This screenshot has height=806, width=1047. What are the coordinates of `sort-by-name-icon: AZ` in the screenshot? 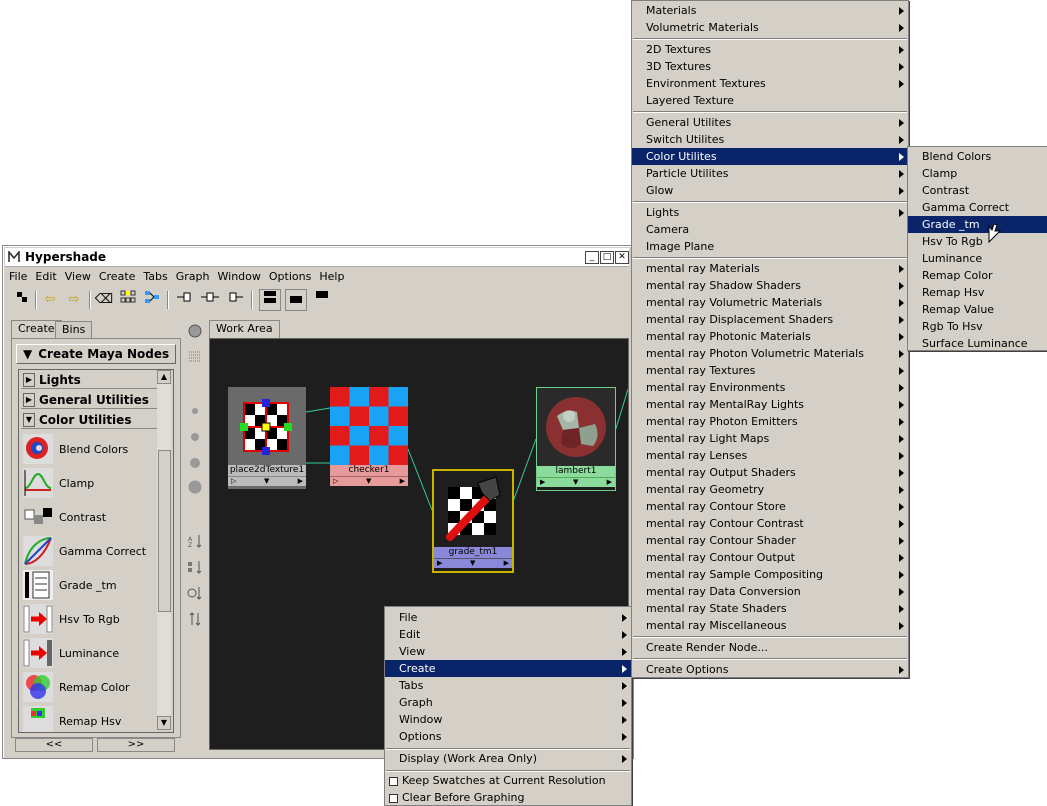 It's located at (195, 541).